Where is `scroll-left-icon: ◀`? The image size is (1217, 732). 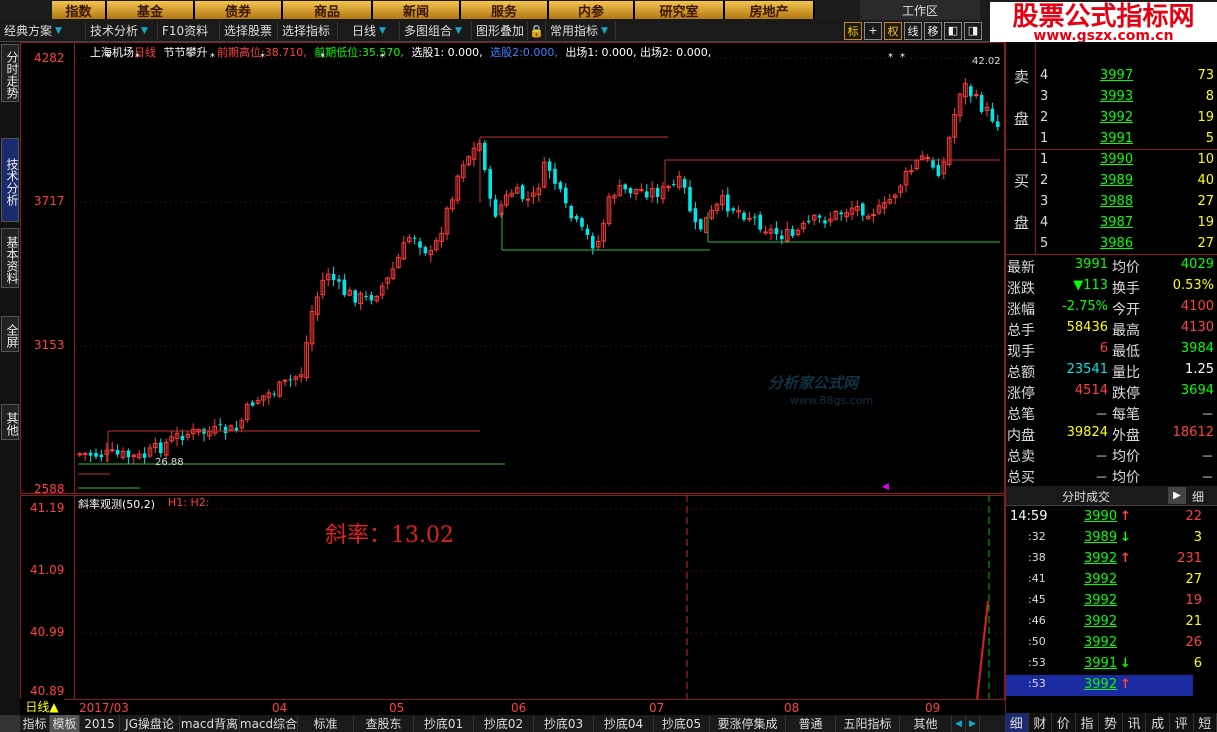 scroll-left-icon: ◀ is located at coordinates (959, 723).